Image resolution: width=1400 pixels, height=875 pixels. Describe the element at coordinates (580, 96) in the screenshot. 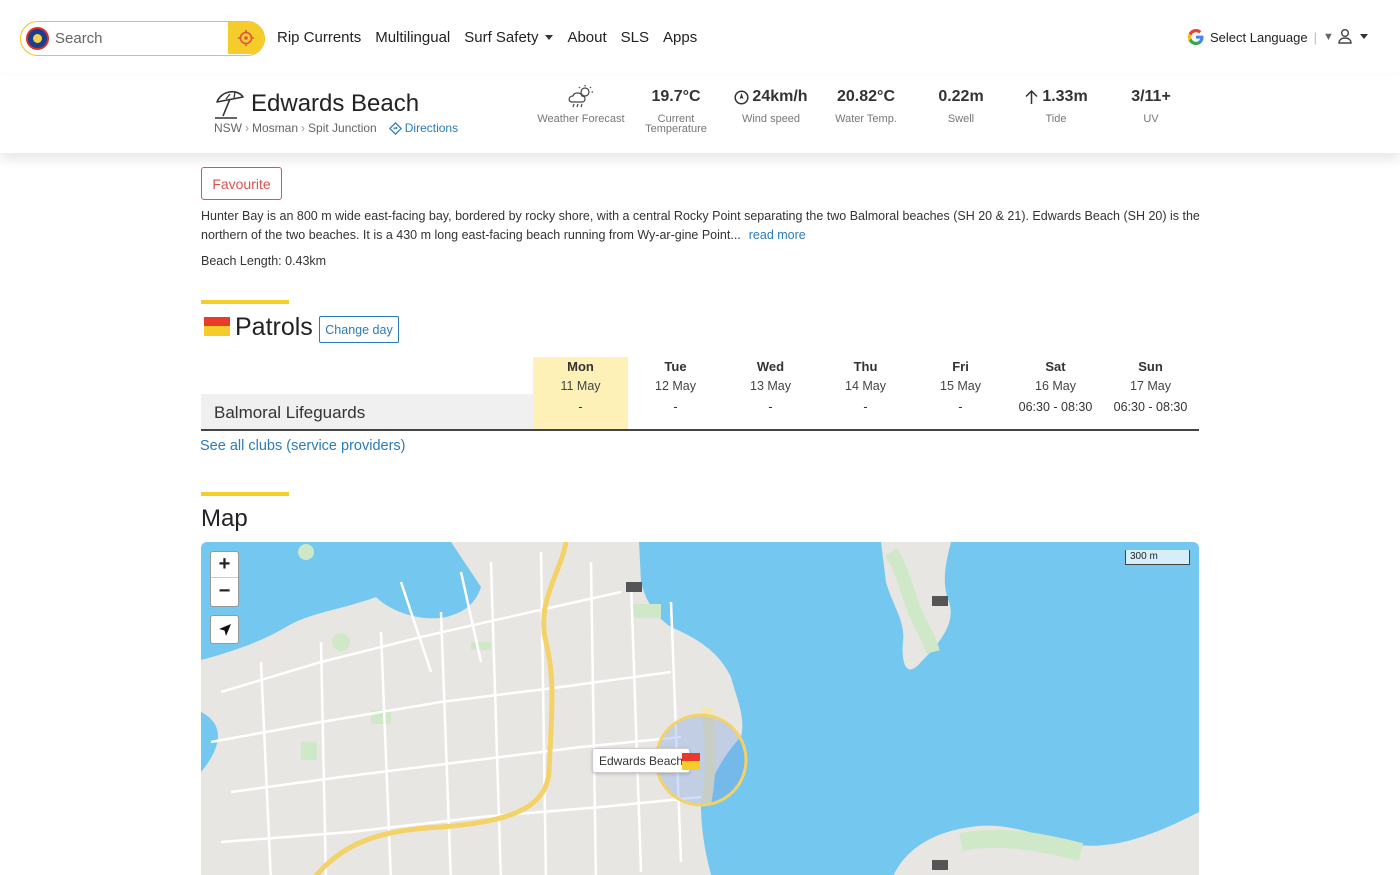

I see `cloud-rain-sun-icon` at that location.